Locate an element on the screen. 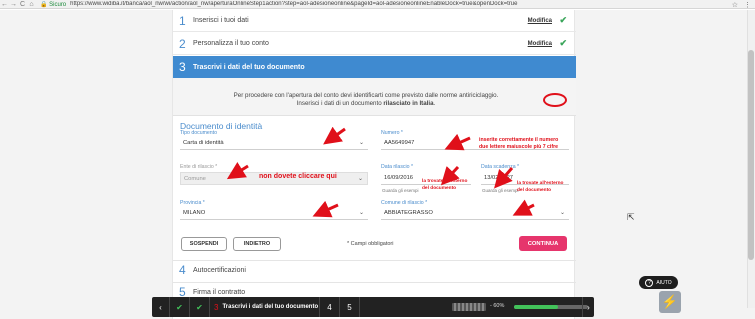  arrow-issue-date is located at coordinates (450, 175).